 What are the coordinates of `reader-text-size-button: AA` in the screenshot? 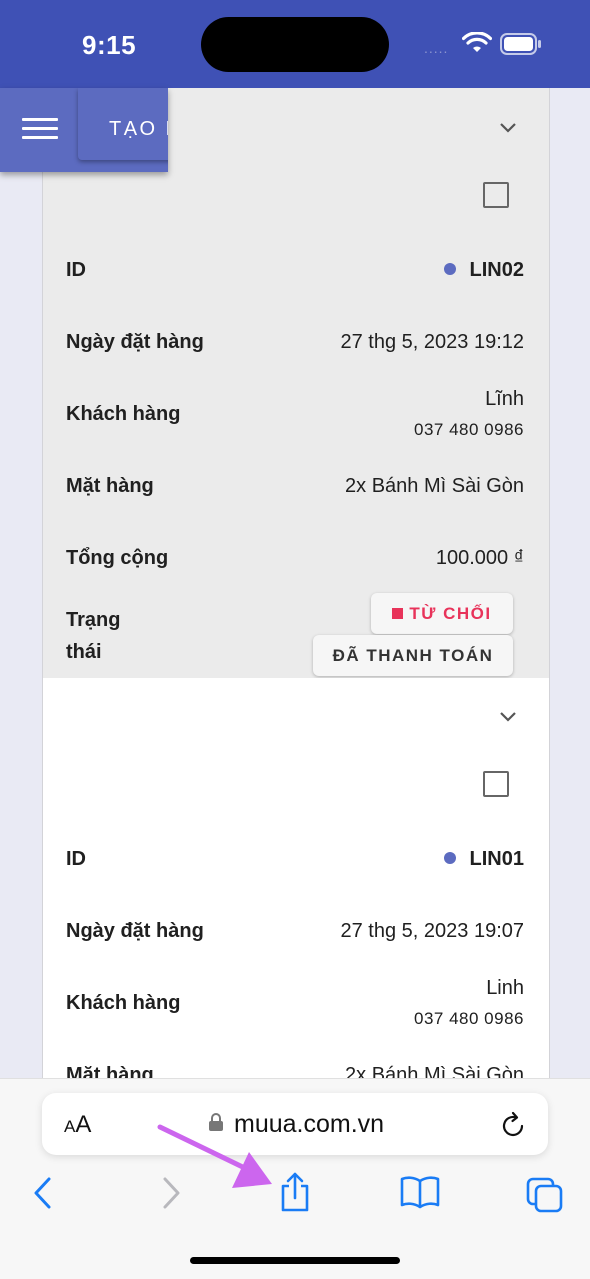 It's located at (77, 1125).